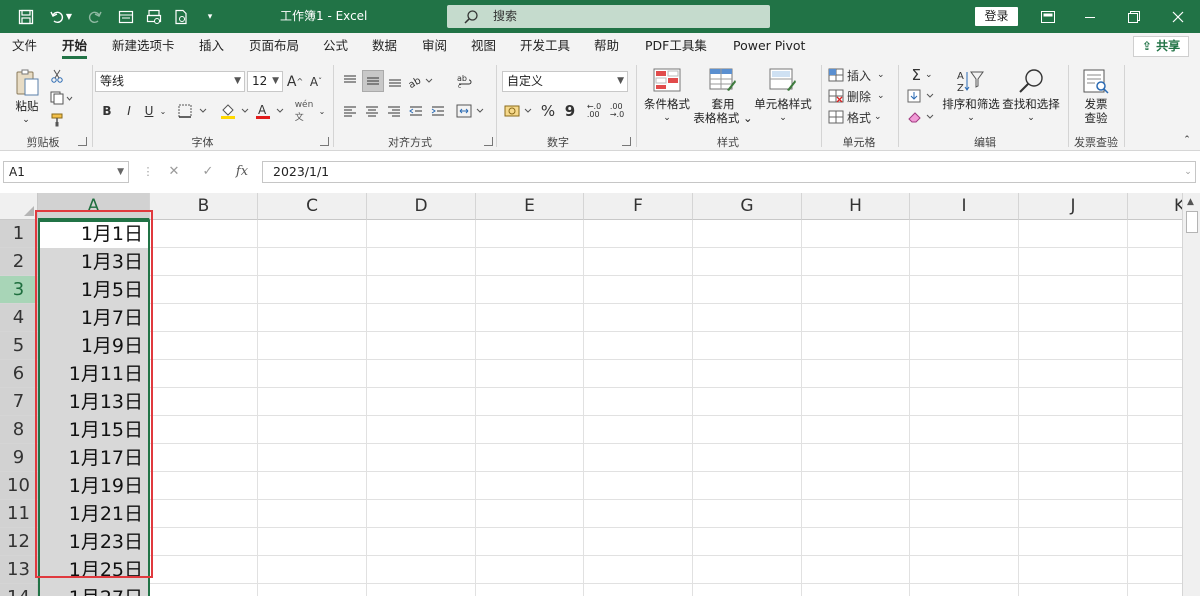  I want to click on cell-a6: 1月11日, so click(94, 374).